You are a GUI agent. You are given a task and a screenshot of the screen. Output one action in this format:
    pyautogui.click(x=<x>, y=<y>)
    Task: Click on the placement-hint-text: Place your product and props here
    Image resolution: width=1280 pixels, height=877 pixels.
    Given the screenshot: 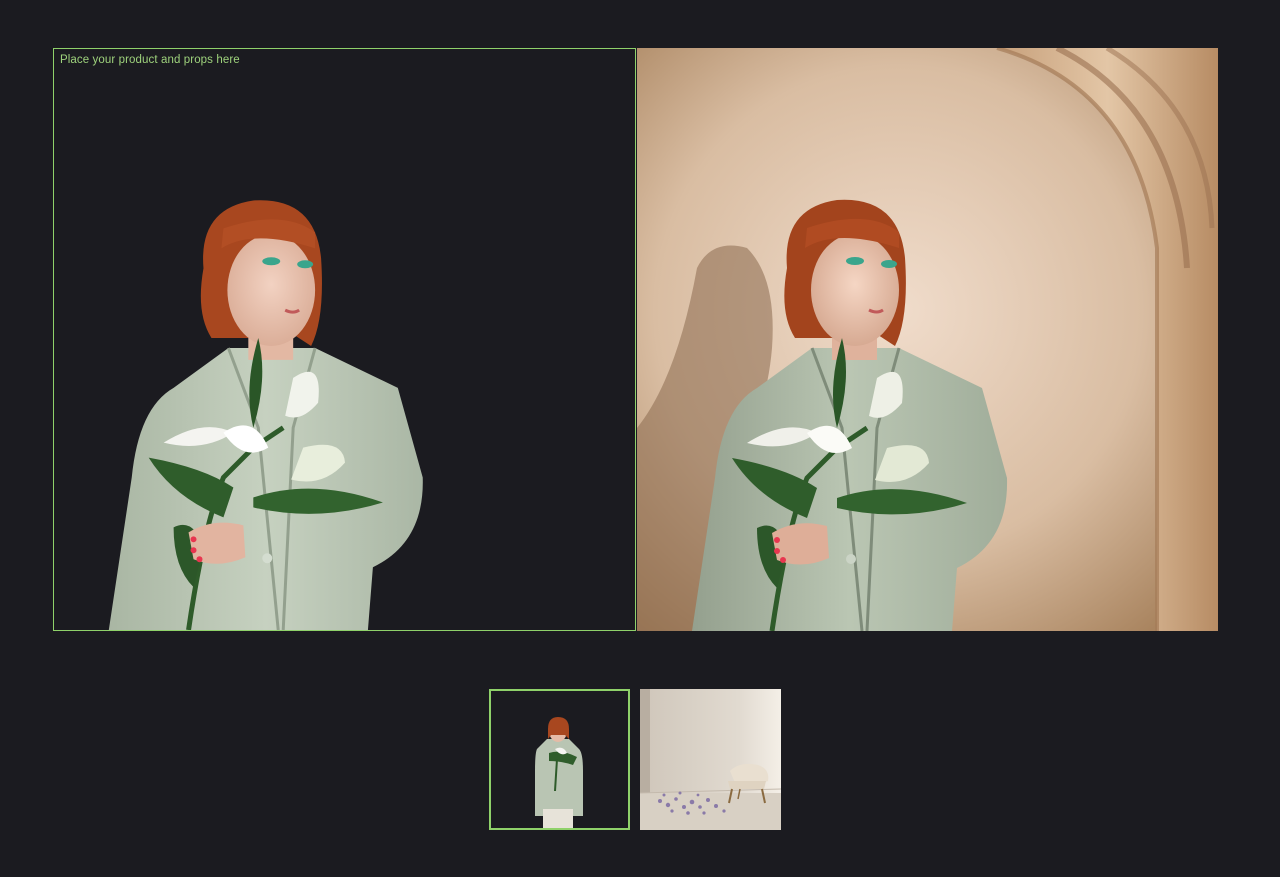 What is the action you would take?
    pyautogui.click(x=150, y=60)
    